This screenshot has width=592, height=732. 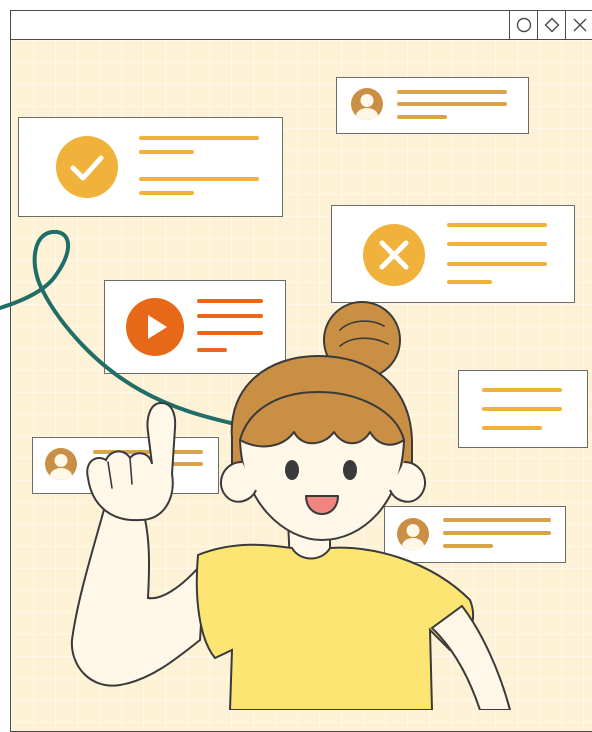 What do you see at coordinates (131, 461) in the screenshot?
I see `hand` at bounding box center [131, 461].